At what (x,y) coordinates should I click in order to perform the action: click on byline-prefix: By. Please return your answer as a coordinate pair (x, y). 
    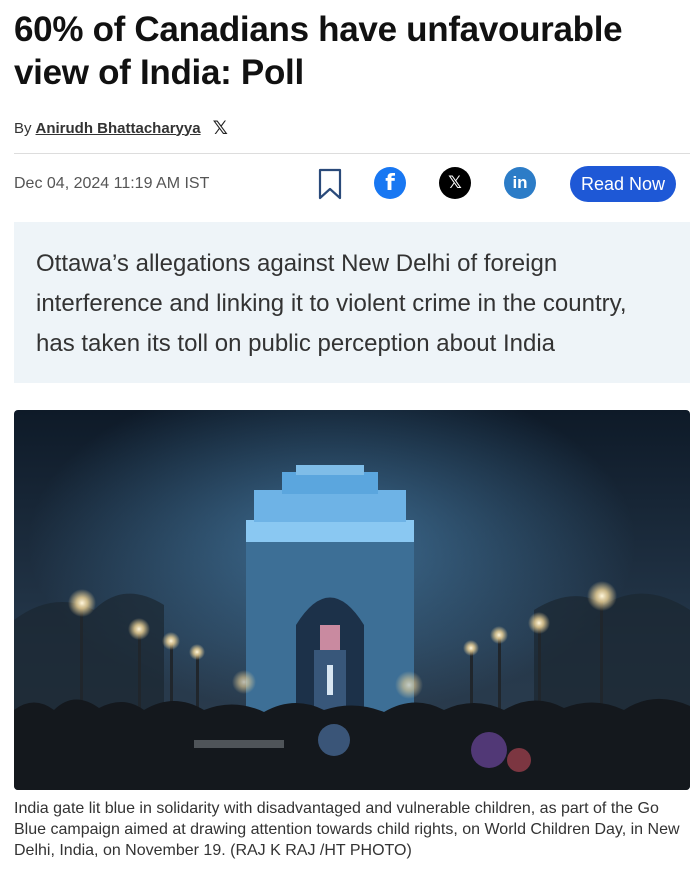
    Looking at the image, I should click on (23, 128).